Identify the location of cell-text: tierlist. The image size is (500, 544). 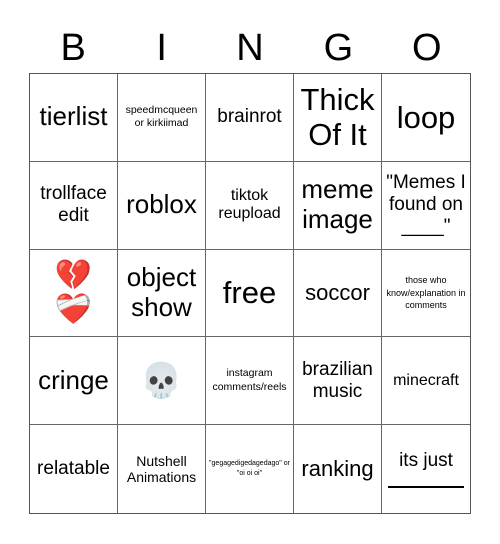
(73, 116).